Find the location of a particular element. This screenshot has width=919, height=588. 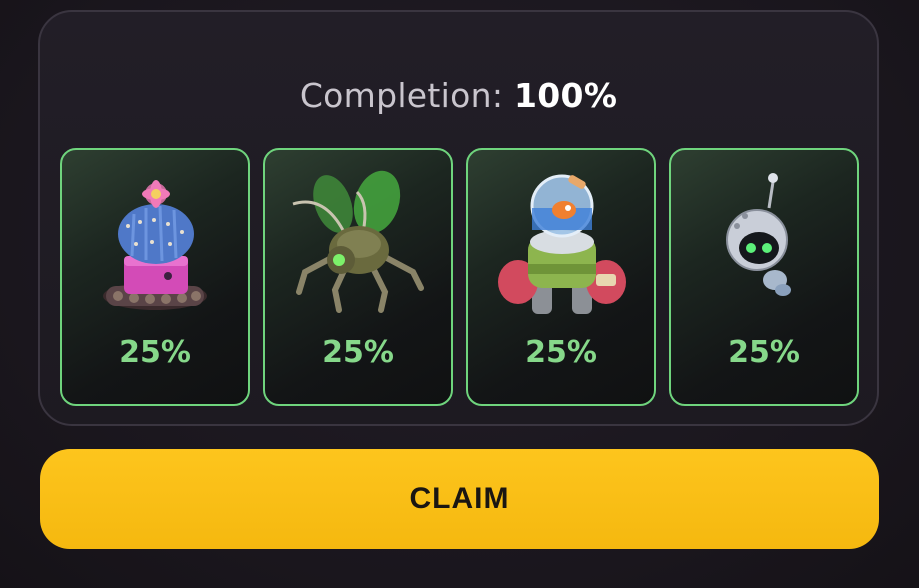

cactus-tank-robot-image is located at coordinates (155, 245).